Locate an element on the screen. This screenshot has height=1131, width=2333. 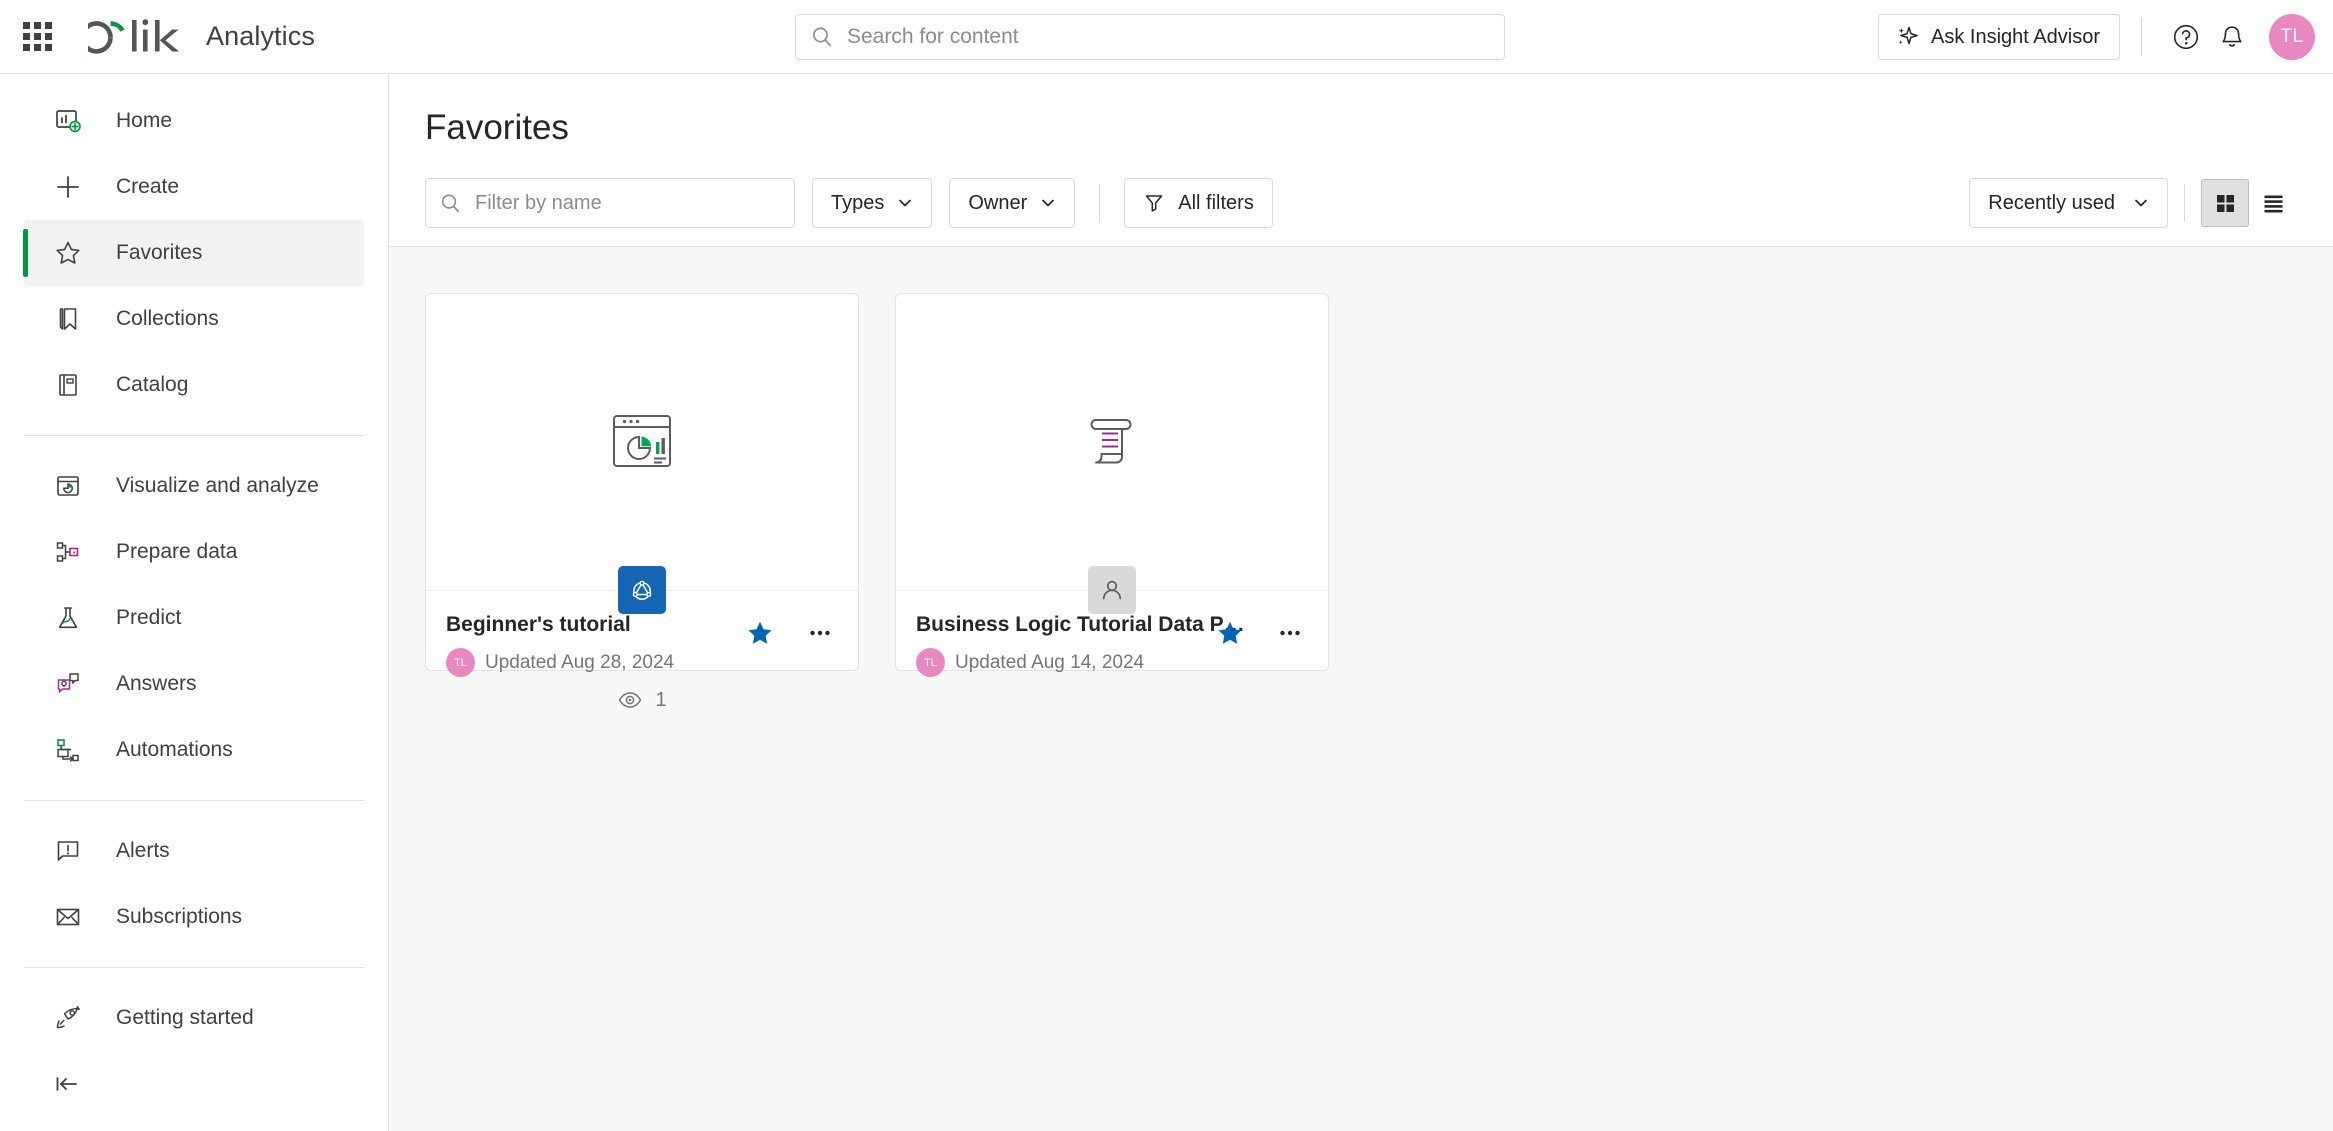
types-filter-label: Types is located at coordinates (858, 202).